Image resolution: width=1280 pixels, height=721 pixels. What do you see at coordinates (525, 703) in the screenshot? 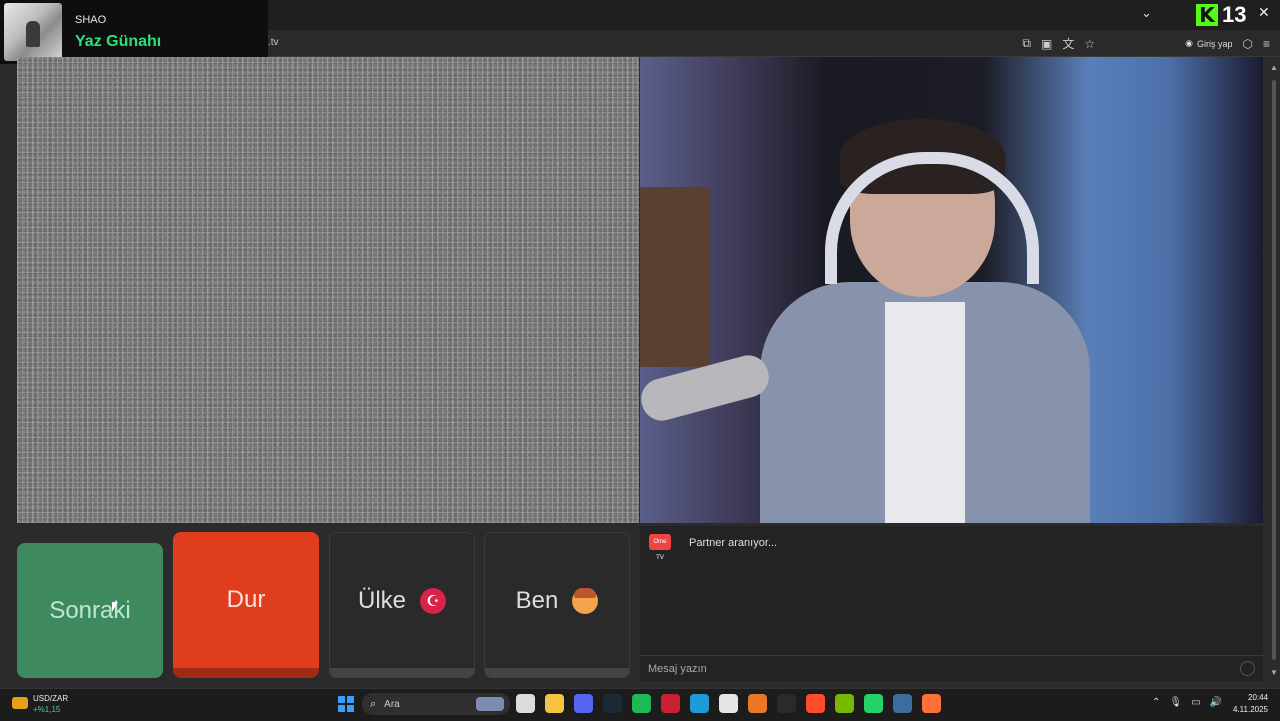
I see `file-explorer-icon` at bounding box center [525, 703].